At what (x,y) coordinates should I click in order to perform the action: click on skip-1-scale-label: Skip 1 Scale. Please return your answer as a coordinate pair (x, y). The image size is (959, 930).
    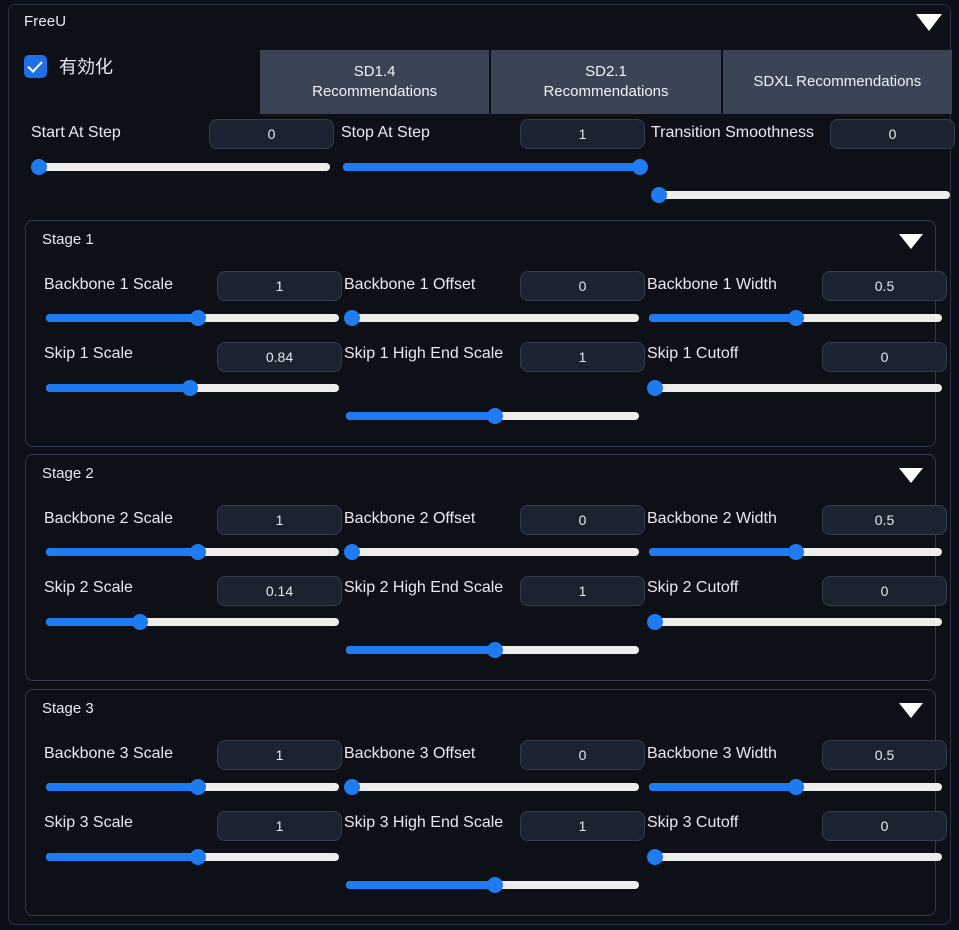
    Looking at the image, I should click on (88, 353).